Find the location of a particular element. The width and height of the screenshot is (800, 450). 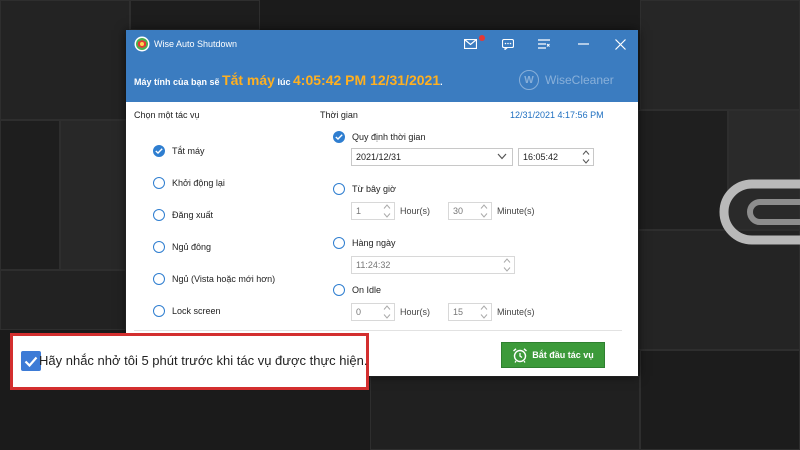

reminder-checkbox is located at coordinates (31, 361).